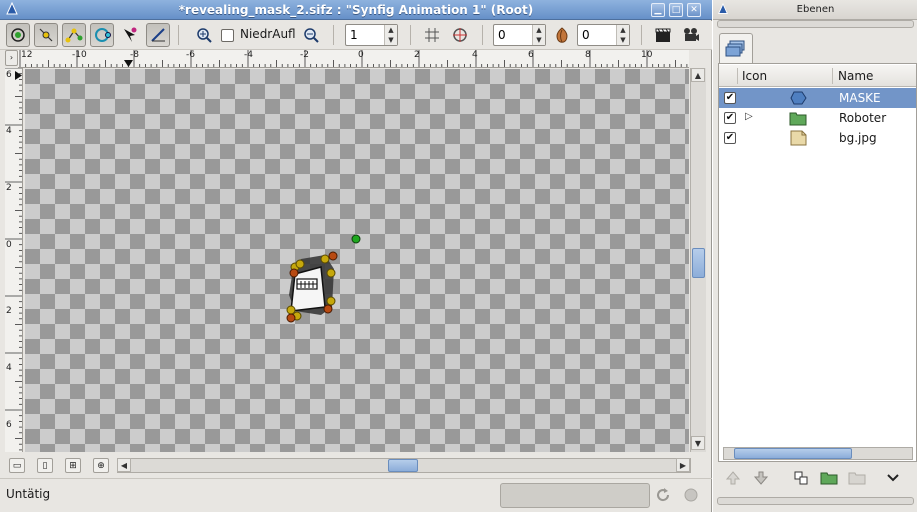 Image resolution: width=917 pixels, height=512 pixels. I want to click on raise-layer-button, so click(733, 478).